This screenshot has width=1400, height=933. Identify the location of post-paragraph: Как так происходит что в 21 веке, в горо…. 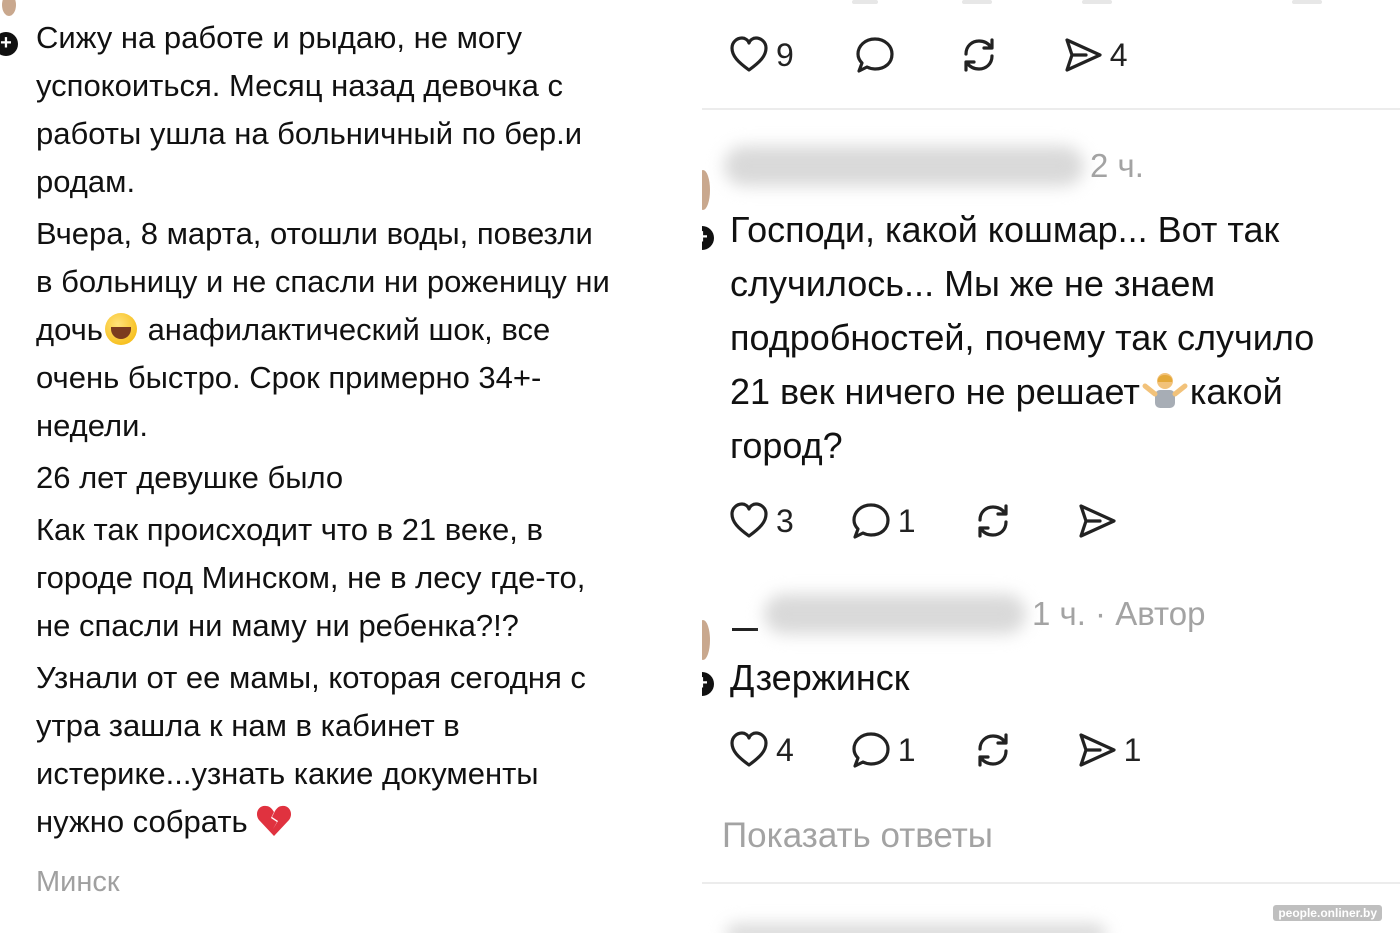
(311, 577).